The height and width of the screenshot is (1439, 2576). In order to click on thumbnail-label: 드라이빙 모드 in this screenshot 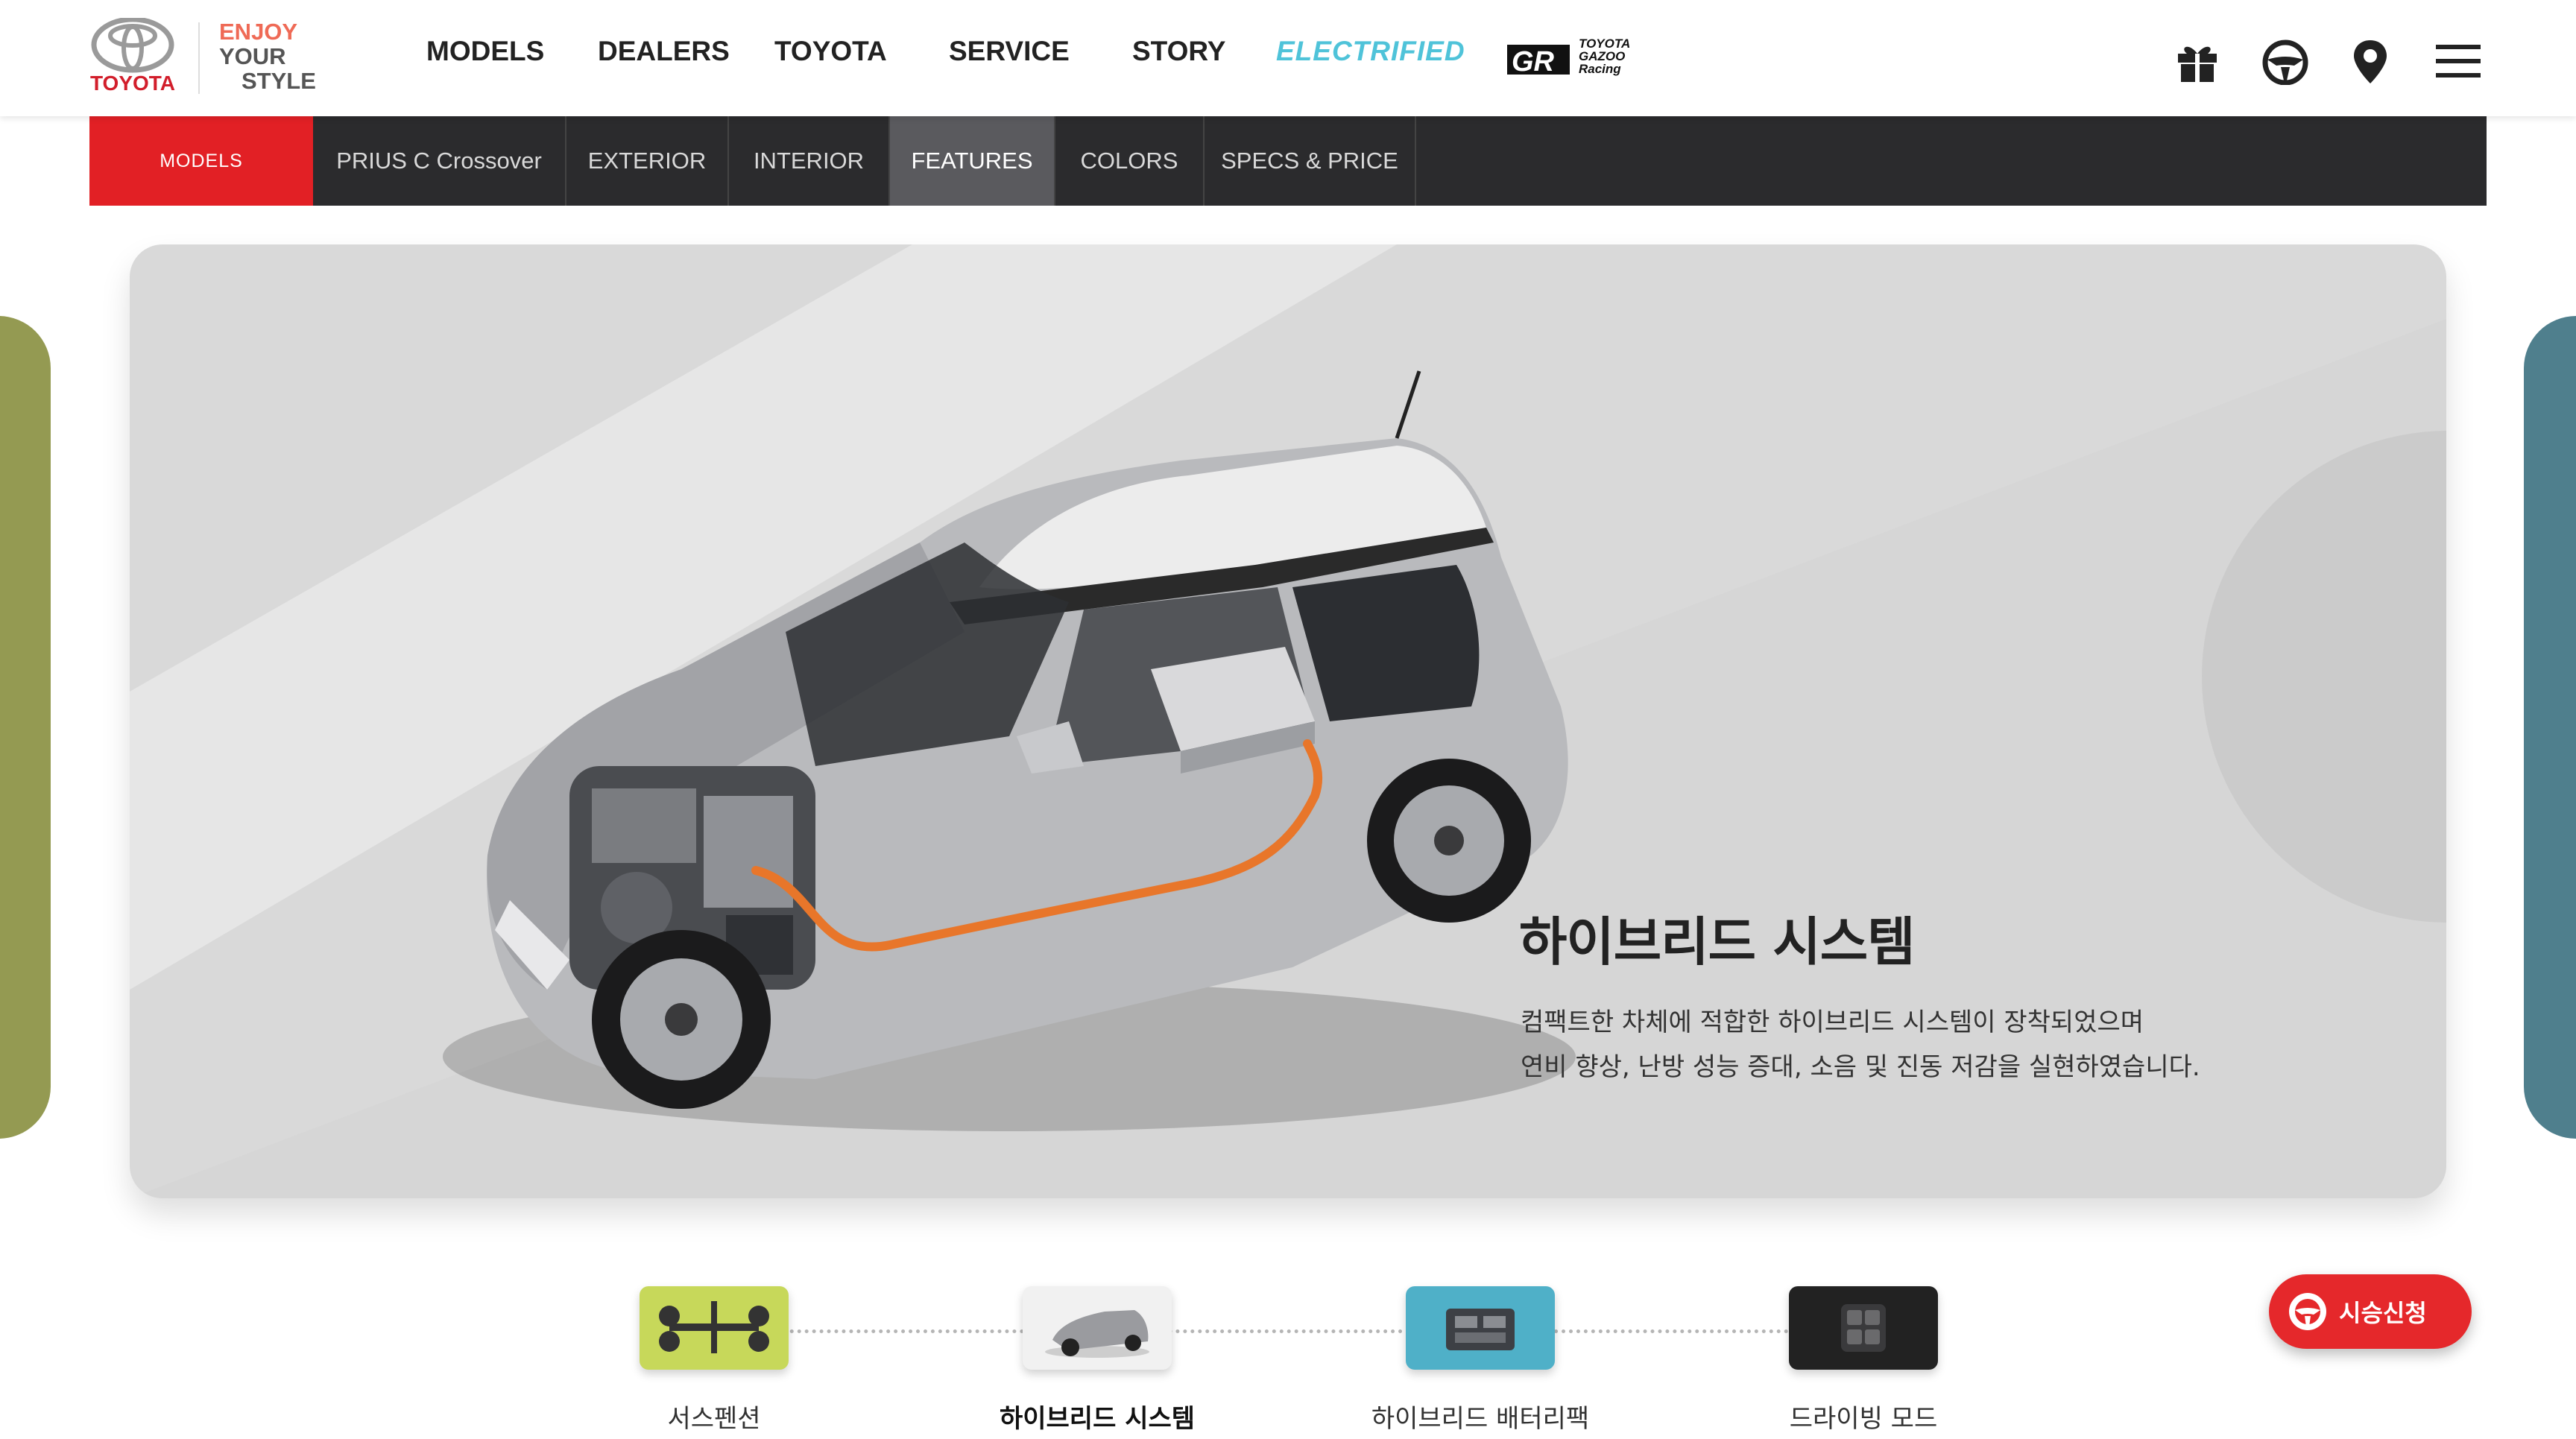, I will do `click(1864, 1419)`.